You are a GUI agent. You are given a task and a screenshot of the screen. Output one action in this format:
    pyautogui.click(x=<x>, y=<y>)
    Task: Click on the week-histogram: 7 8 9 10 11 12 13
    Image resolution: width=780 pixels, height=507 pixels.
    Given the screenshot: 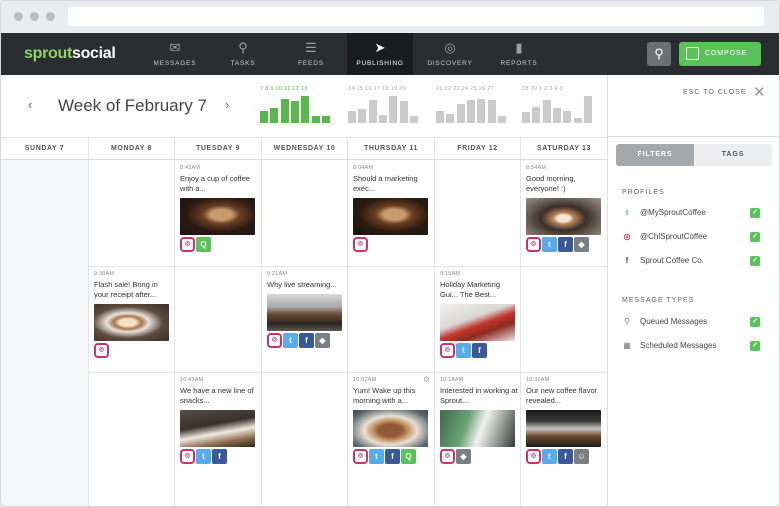 What is the action you would take?
    pyautogui.click(x=296, y=106)
    